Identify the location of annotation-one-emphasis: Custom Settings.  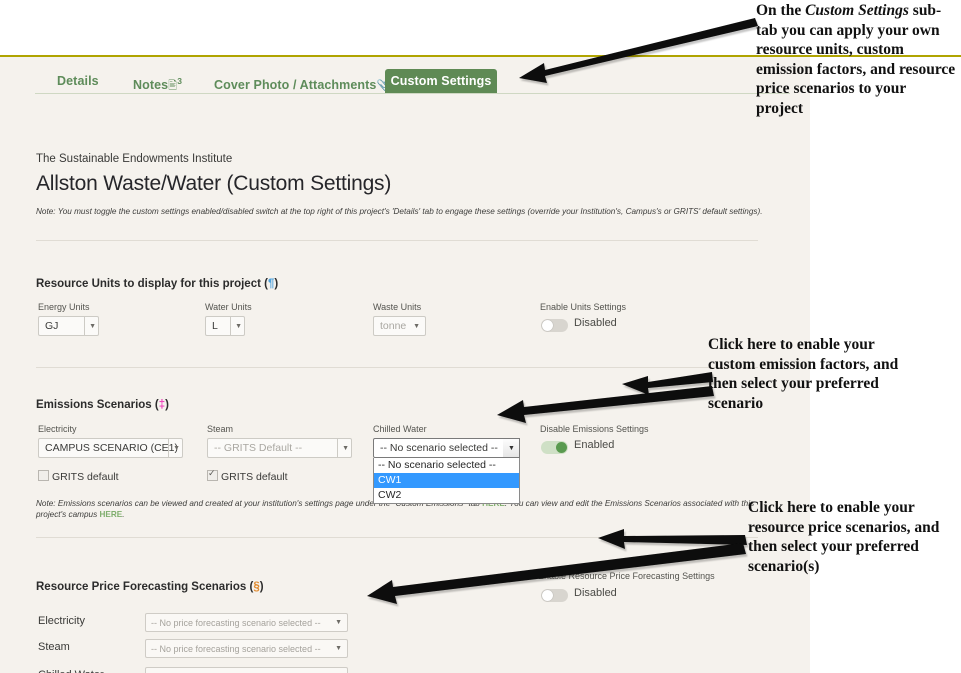
(857, 10).